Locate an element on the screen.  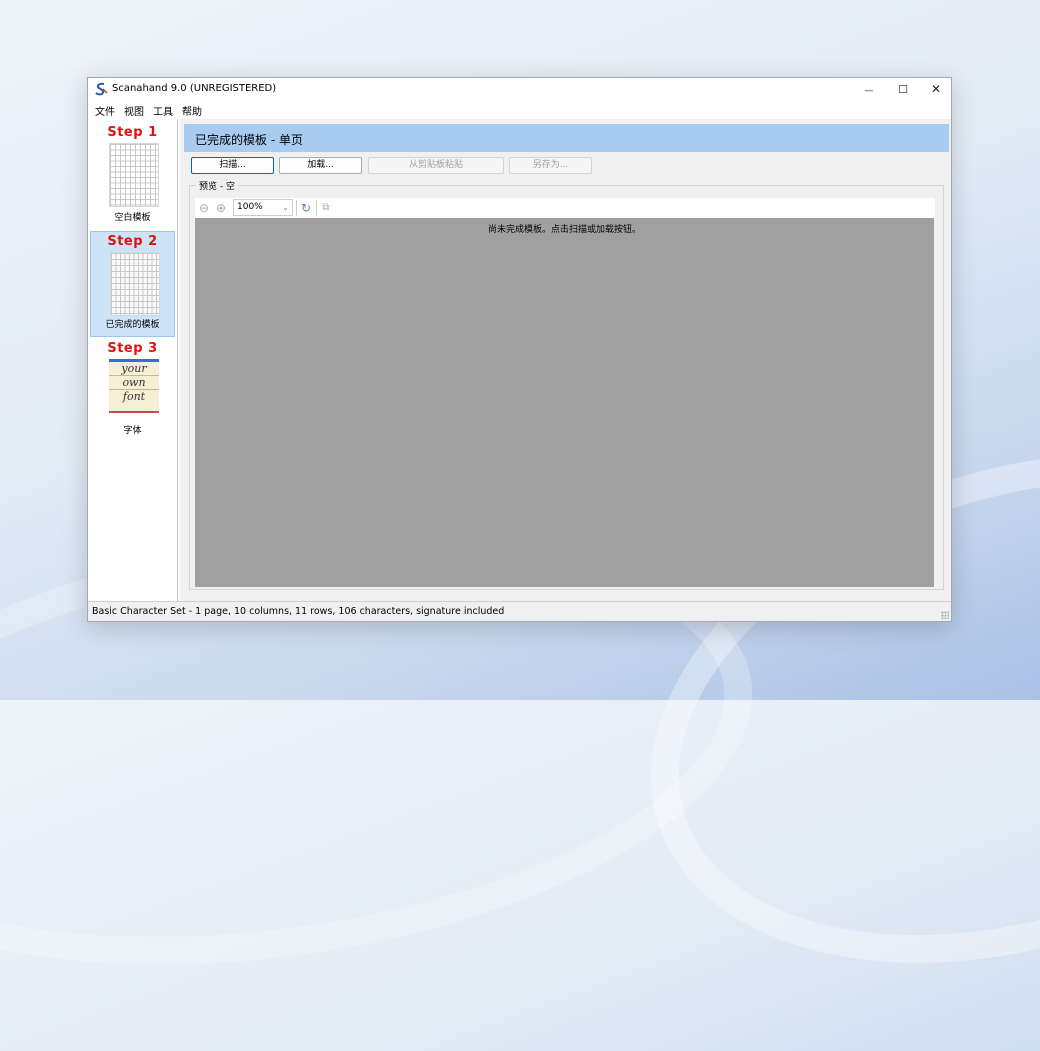
font-sample-line: own is located at coordinates (134, 383).